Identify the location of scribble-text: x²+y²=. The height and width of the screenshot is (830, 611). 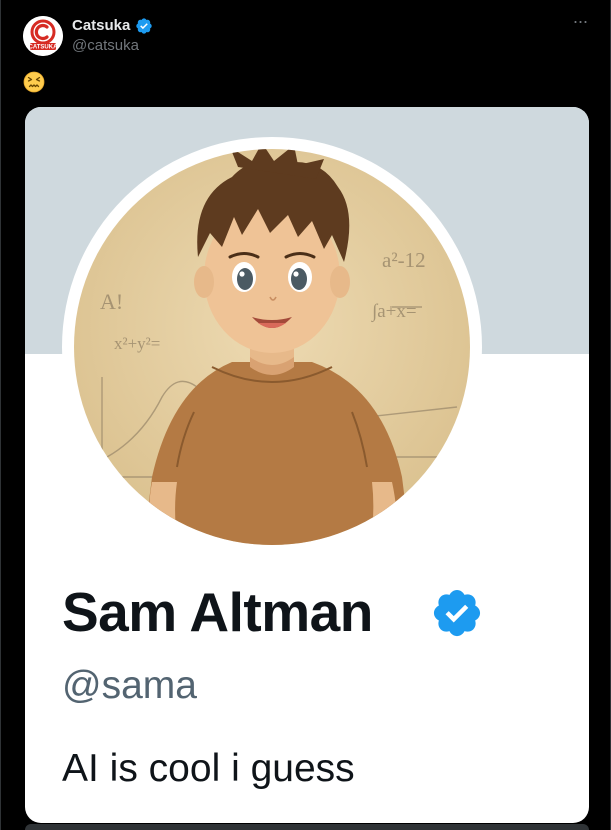
(137, 343).